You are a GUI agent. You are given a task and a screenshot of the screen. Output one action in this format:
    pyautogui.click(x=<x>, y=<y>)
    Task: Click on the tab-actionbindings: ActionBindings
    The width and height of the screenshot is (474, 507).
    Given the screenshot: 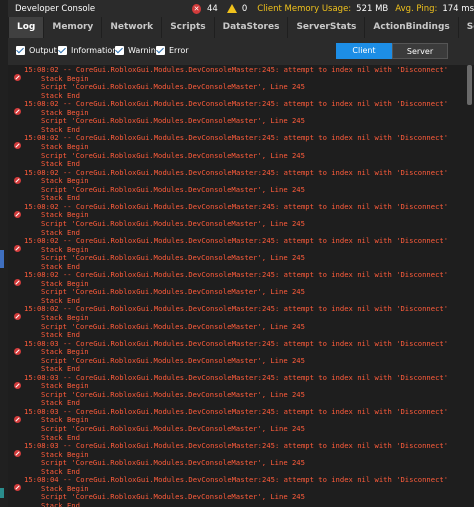 What is the action you would take?
    pyautogui.click(x=410, y=27)
    